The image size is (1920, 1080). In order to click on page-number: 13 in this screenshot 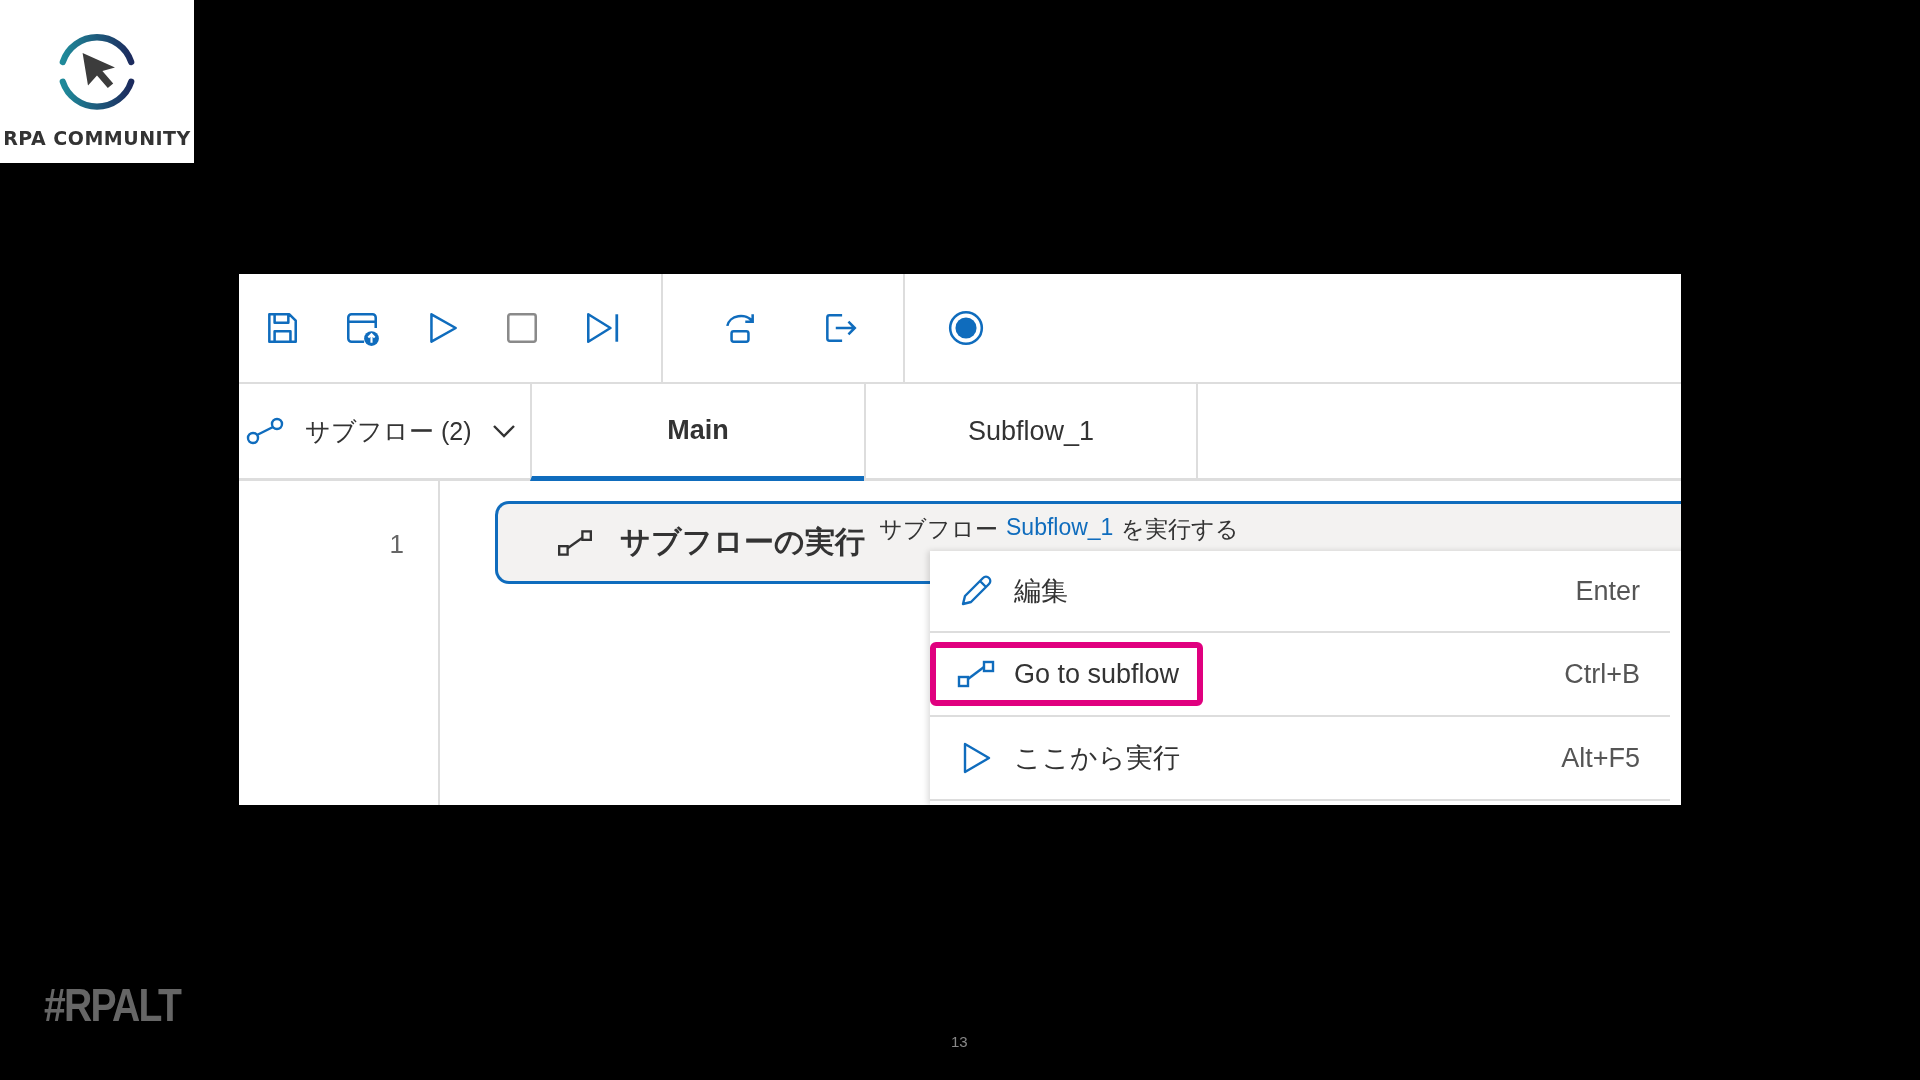, I will do `click(959, 1041)`.